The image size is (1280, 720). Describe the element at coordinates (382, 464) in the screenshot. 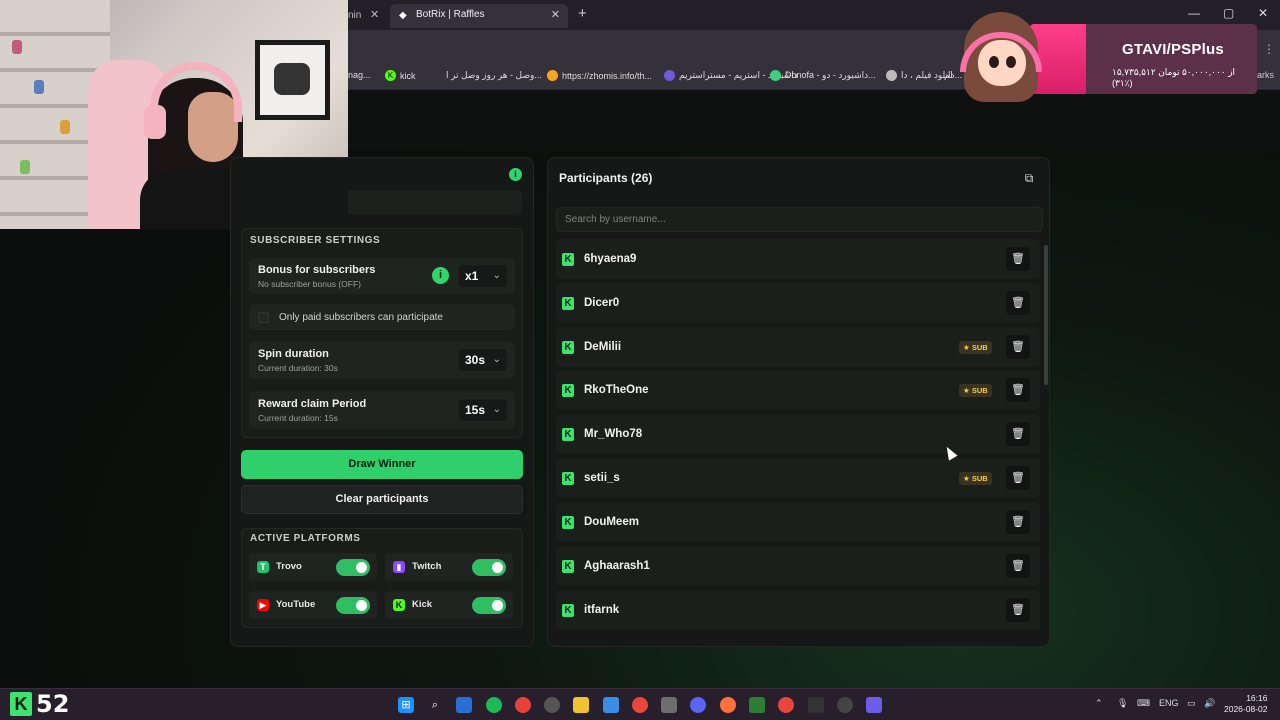

I see `draw-winner-button: Draw Winner` at that location.